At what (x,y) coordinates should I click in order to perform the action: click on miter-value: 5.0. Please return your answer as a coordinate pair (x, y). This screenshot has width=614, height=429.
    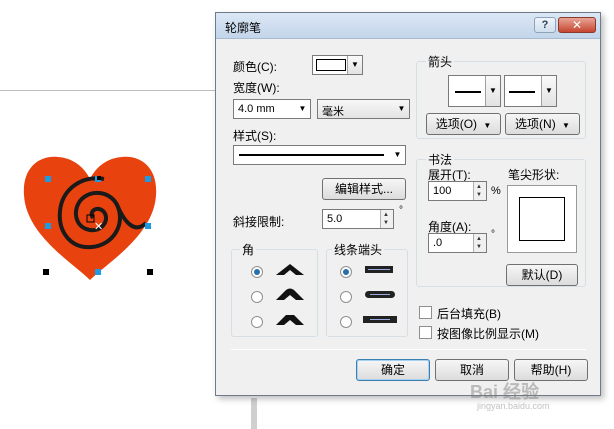
    Looking at the image, I should click on (335, 219).